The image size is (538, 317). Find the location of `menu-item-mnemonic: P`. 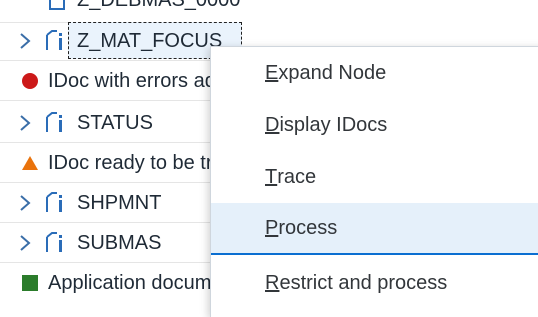

menu-item-mnemonic: P is located at coordinates (272, 227).